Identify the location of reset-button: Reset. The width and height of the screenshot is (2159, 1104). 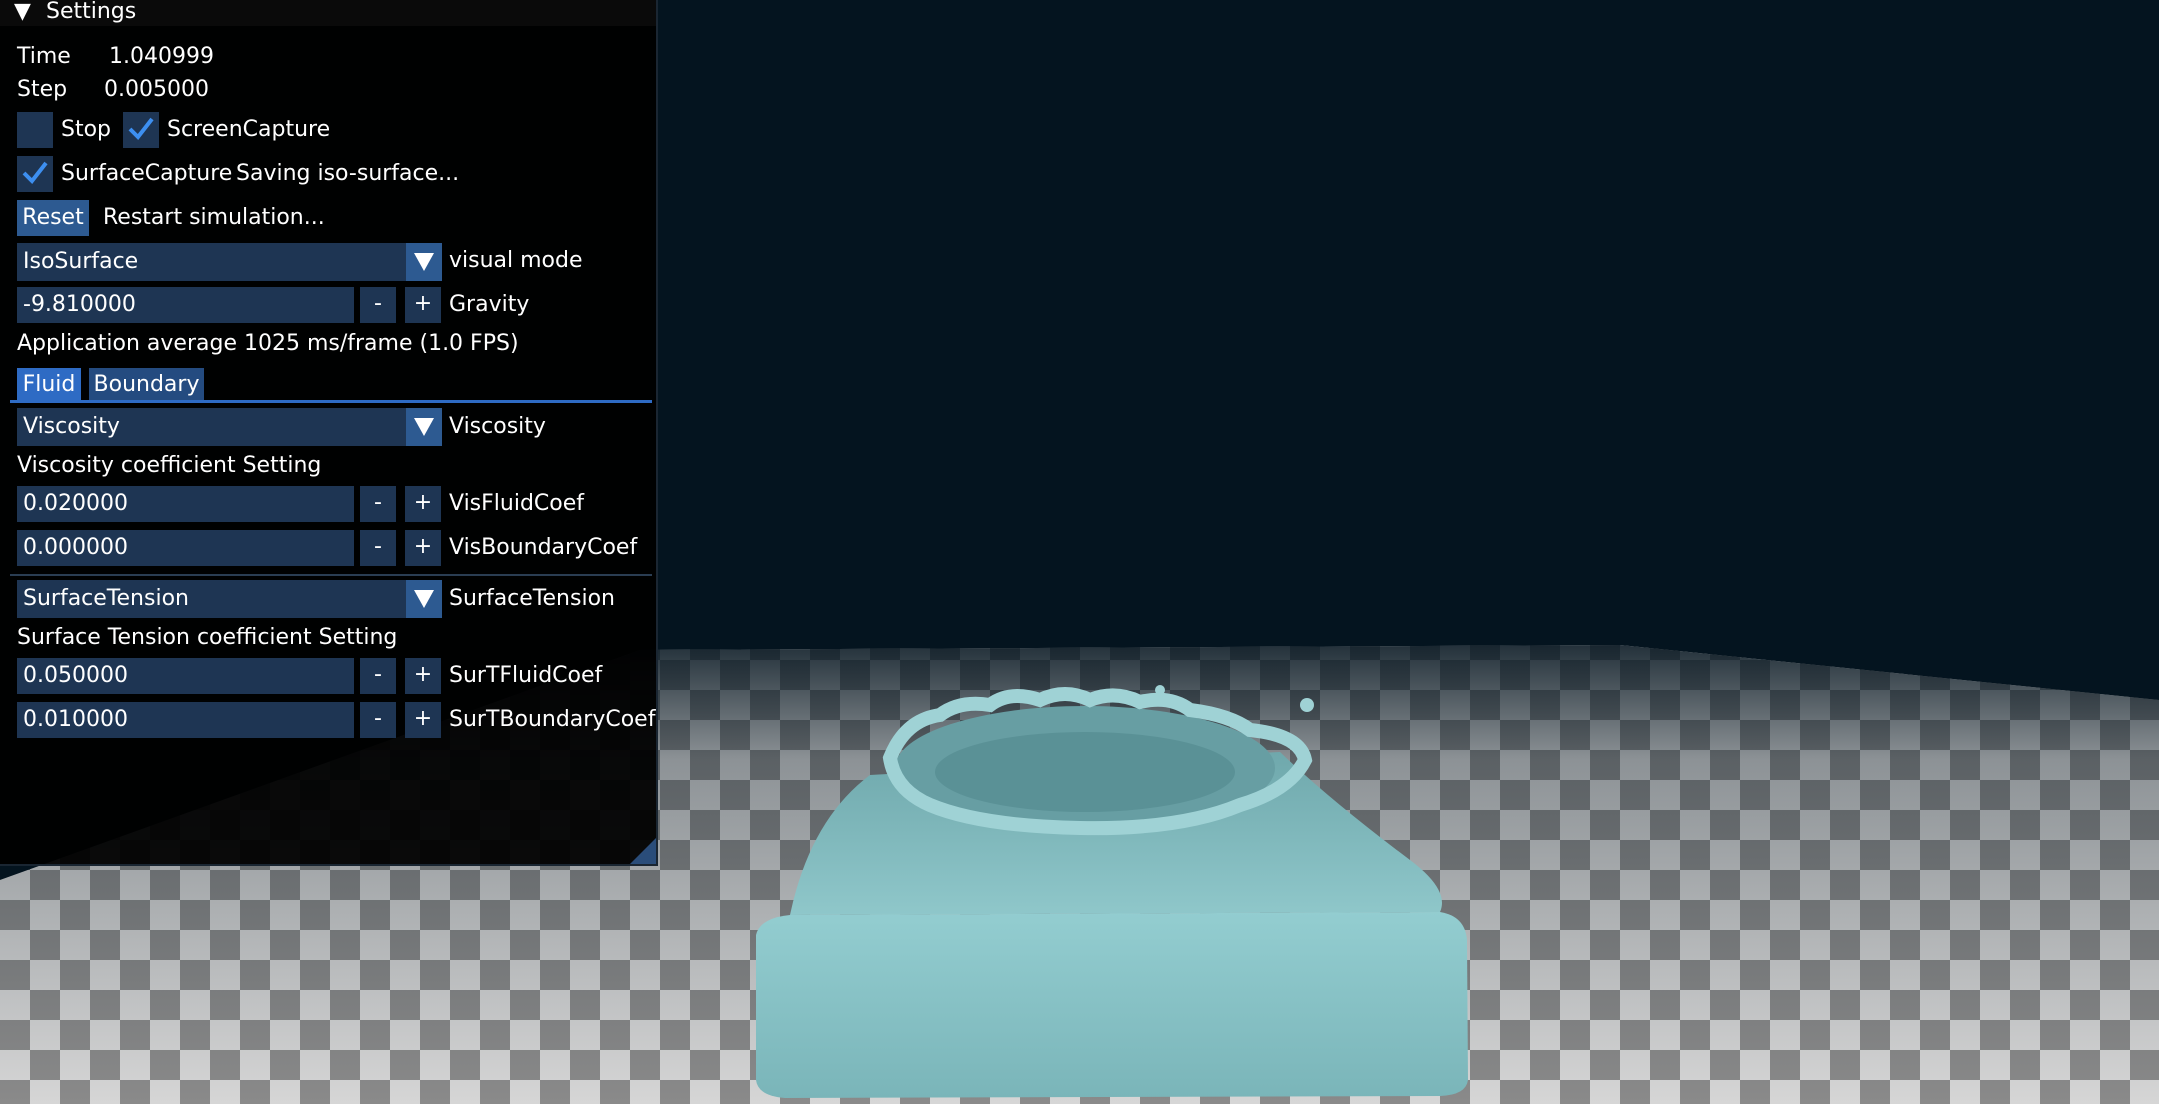
(53, 218).